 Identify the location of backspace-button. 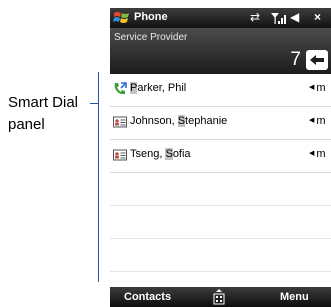
(317, 60).